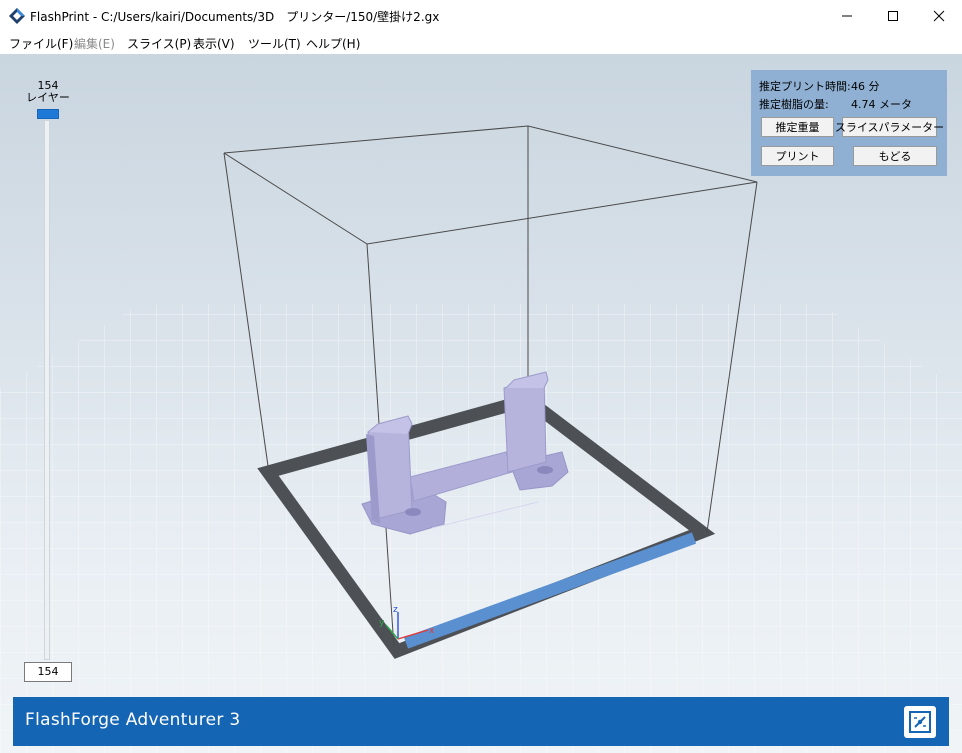 The height and width of the screenshot is (753, 962). What do you see at coordinates (274, 43) in the screenshot?
I see `menu-tools: ツール(T)` at bounding box center [274, 43].